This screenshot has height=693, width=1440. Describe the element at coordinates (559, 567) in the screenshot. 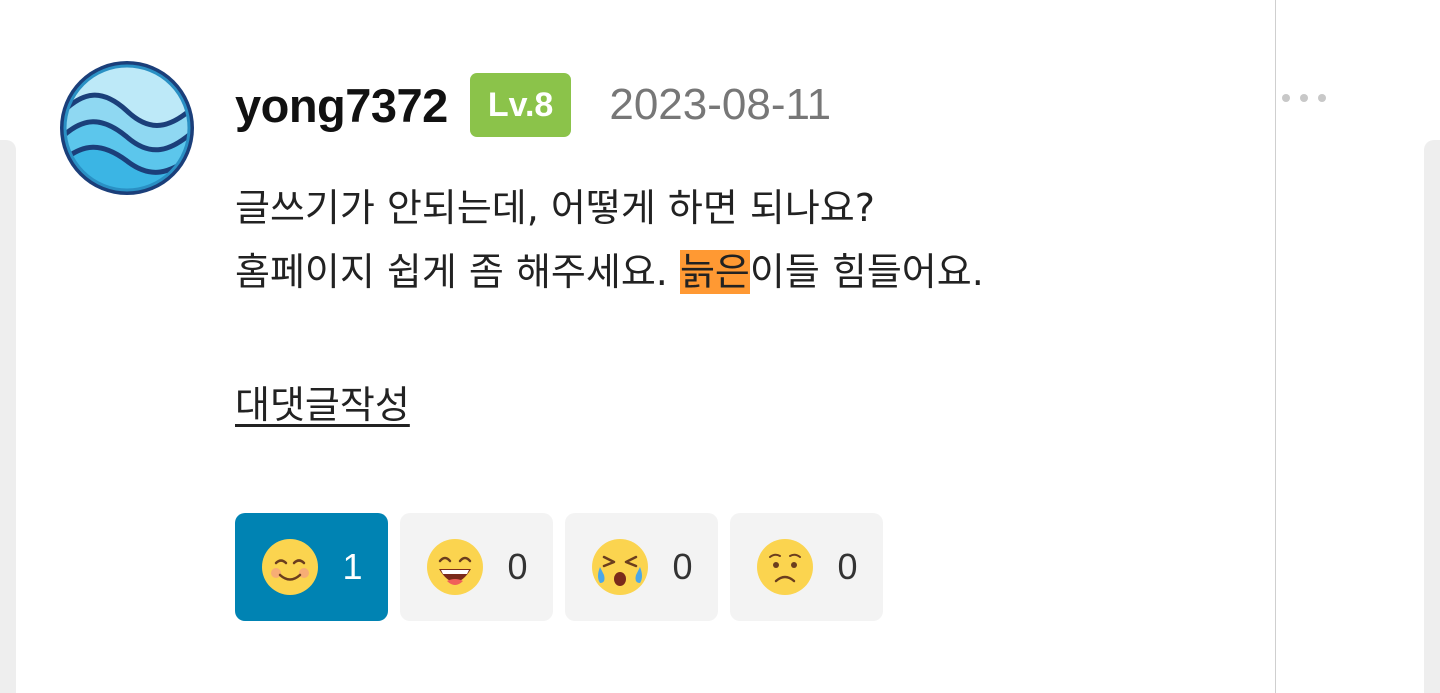

I see `reaction-bar: 1 0 0 0` at that location.